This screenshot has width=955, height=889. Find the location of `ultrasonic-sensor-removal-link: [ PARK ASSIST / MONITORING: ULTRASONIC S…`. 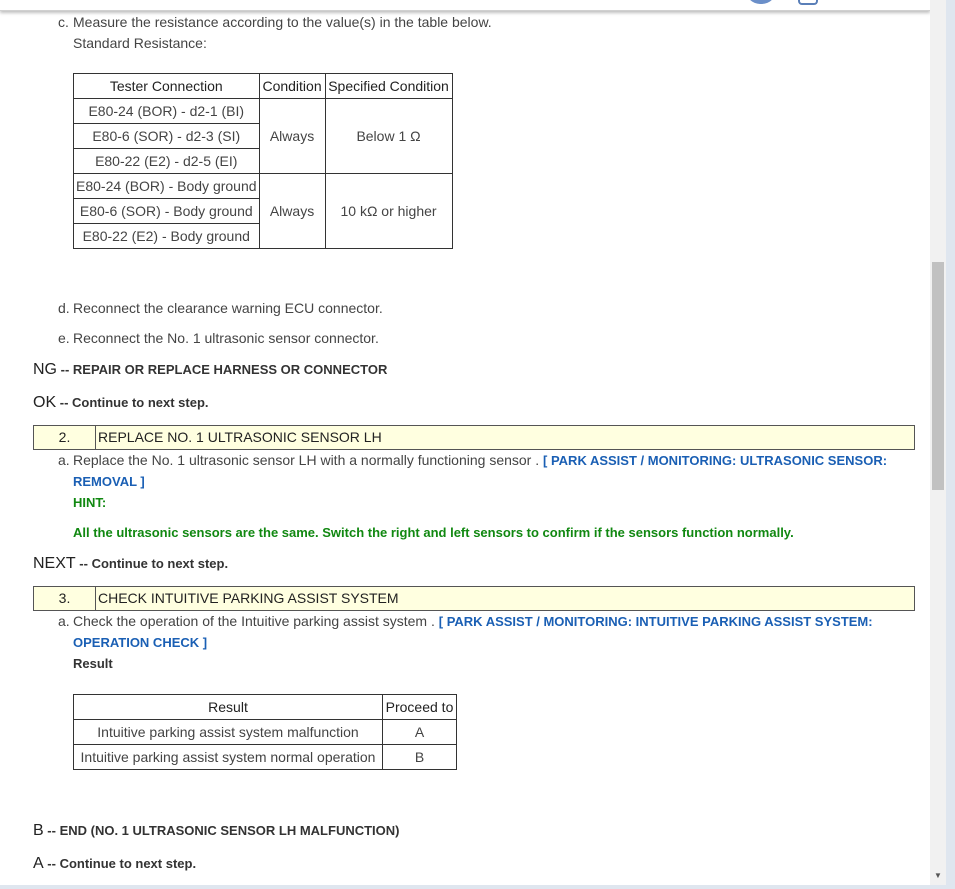

ultrasonic-sensor-removal-link: [ PARK ASSIST / MONITORING: ULTRASONIC S… is located at coordinates (715, 460).